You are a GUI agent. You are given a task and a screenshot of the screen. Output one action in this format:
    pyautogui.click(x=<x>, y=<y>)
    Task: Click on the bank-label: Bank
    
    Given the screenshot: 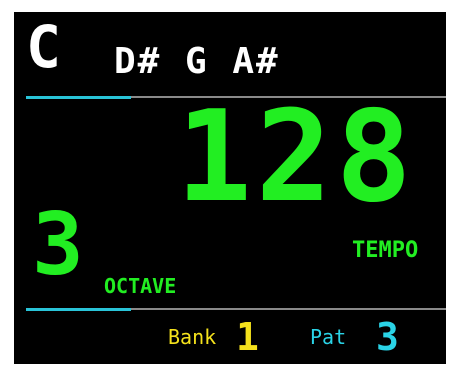 What is the action you would take?
    pyautogui.click(x=192, y=337)
    